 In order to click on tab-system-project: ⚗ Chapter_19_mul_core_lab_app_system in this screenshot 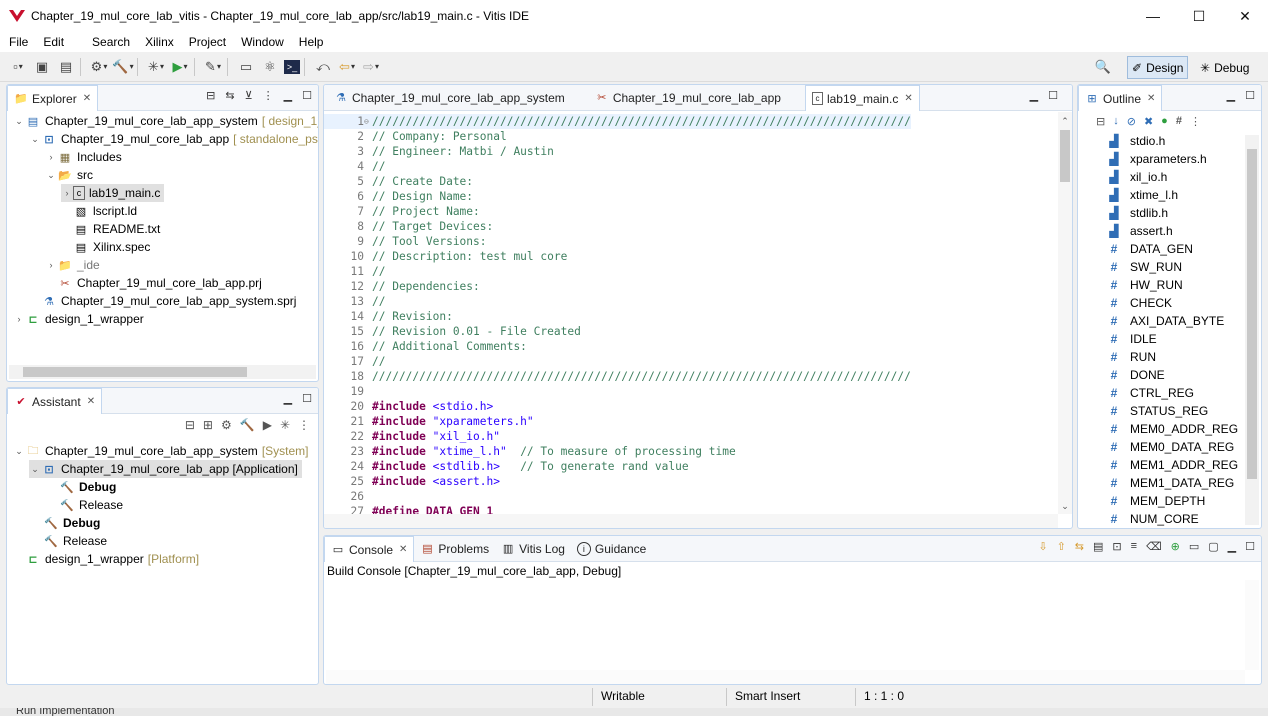, I will do `click(449, 97)`.